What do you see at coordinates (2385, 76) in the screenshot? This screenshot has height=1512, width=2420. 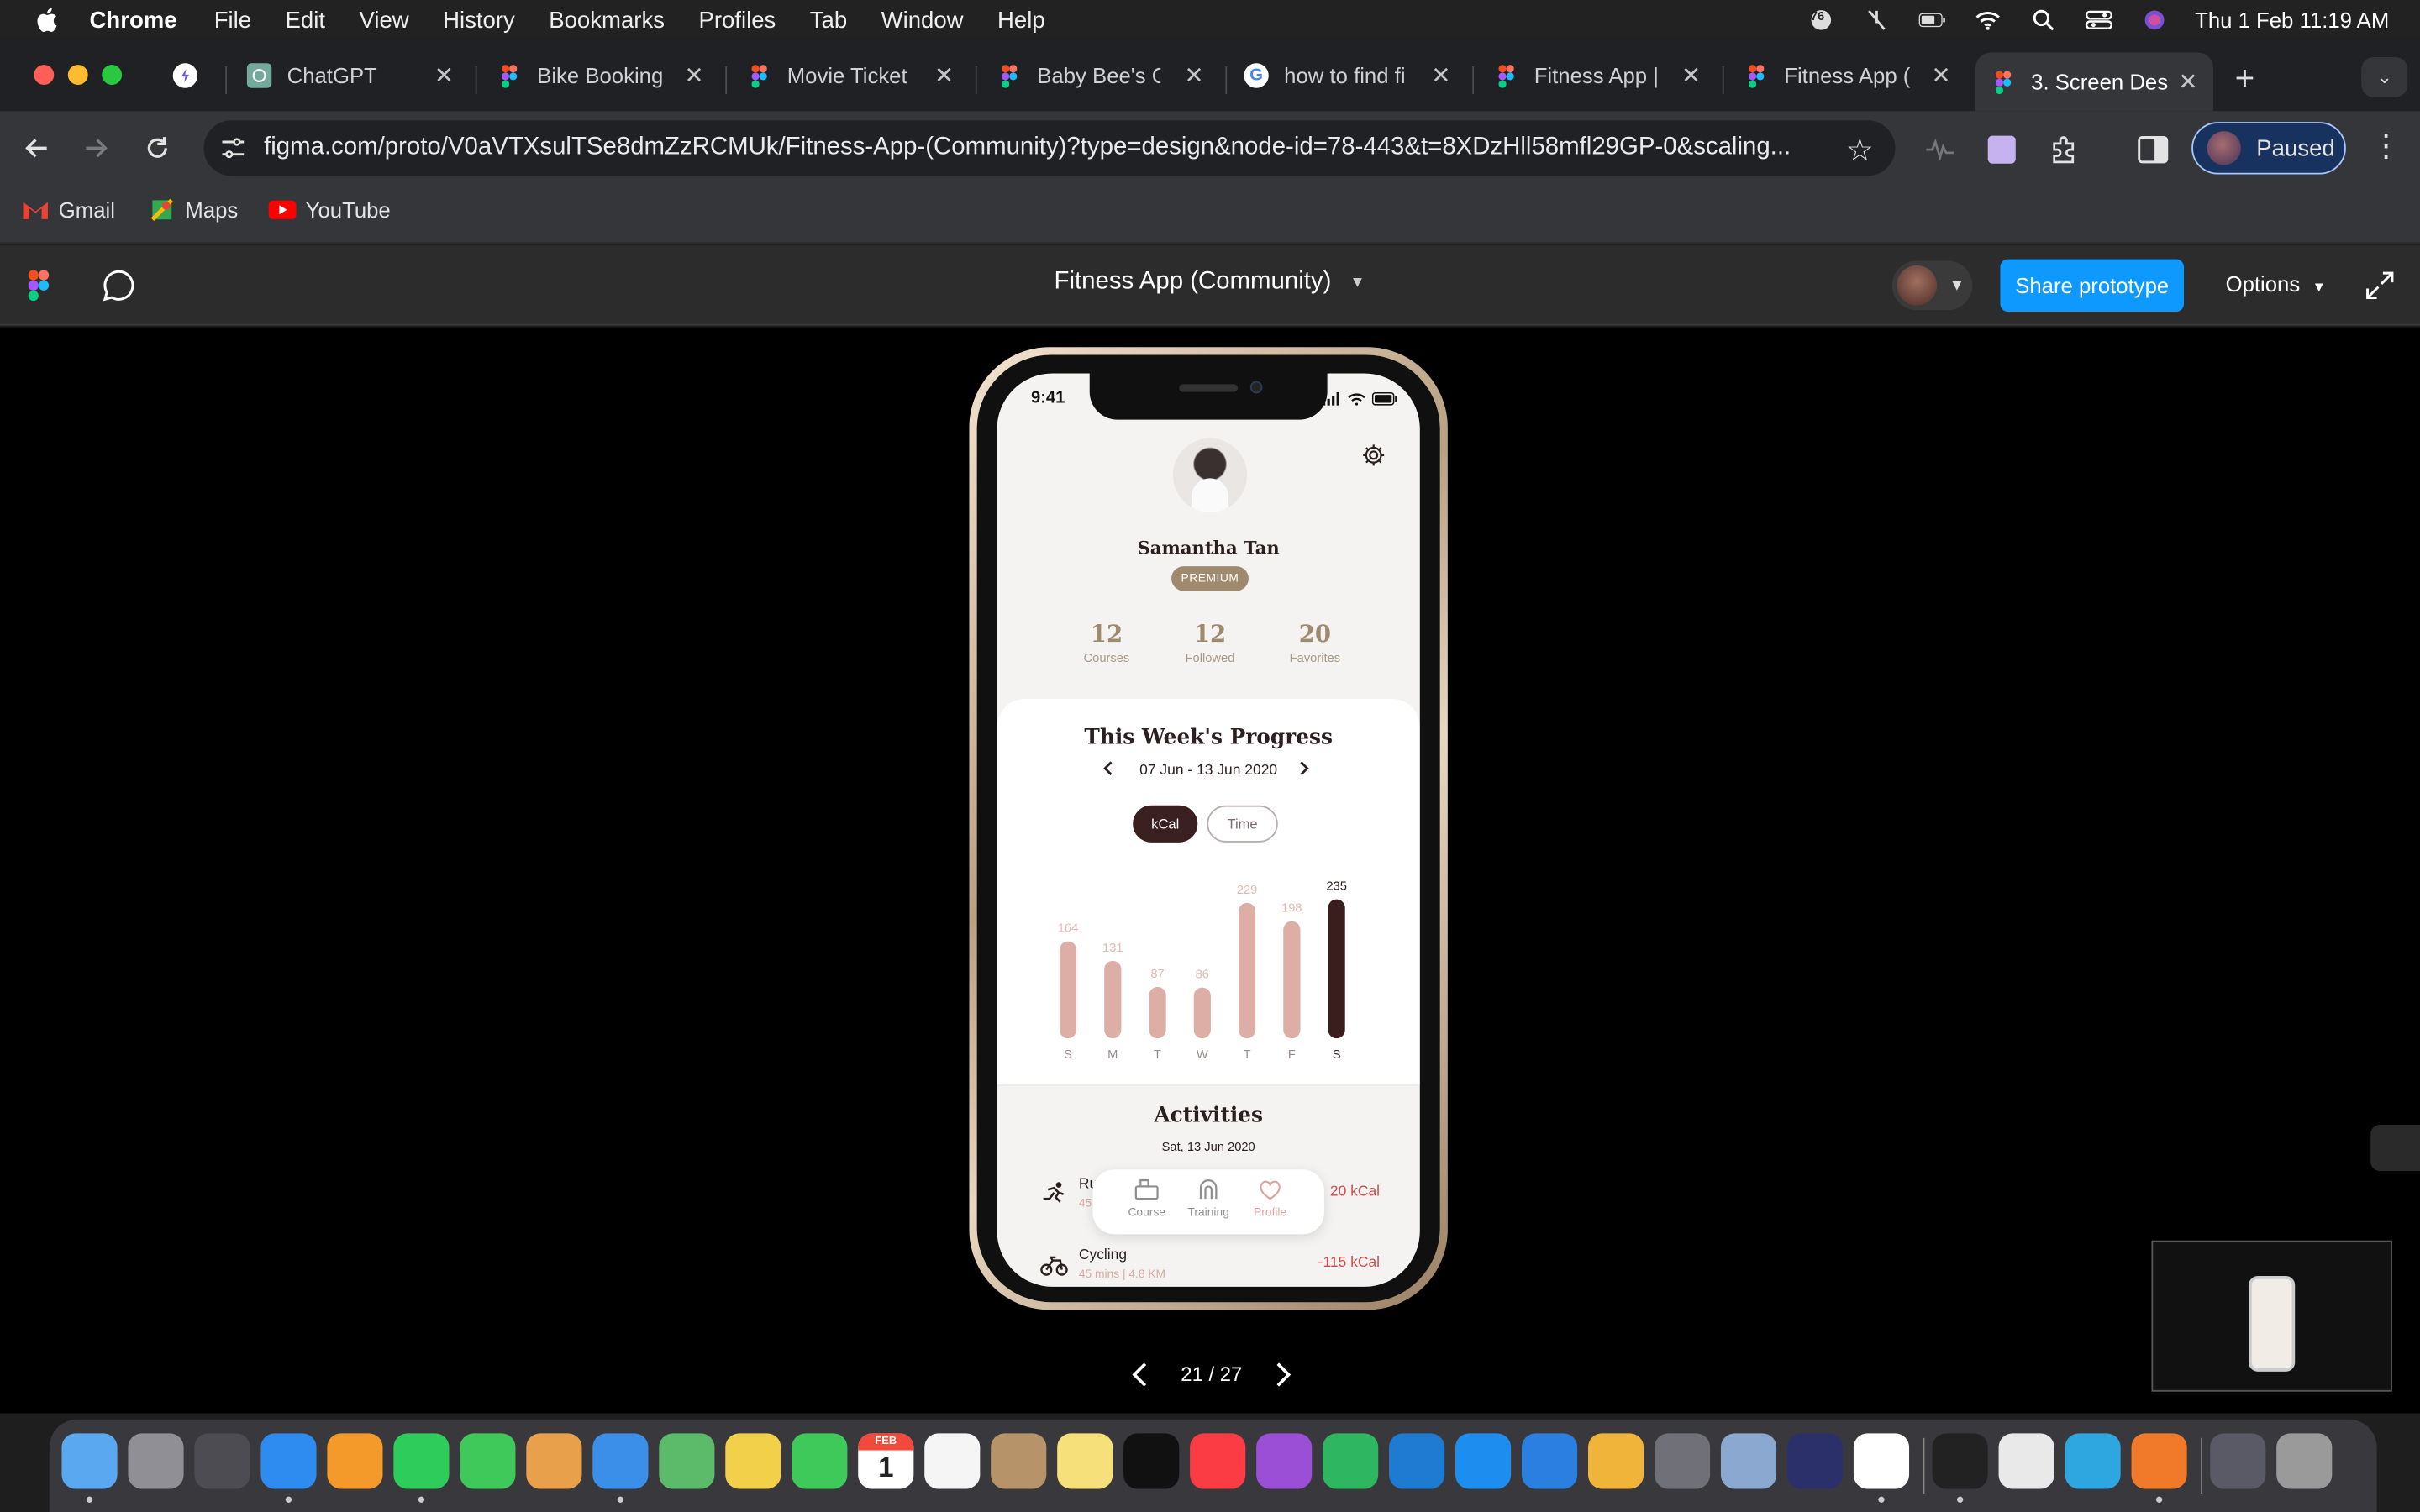 I see `tab-search-chevron-icon: ⌄` at bounding box center [2385, 76].